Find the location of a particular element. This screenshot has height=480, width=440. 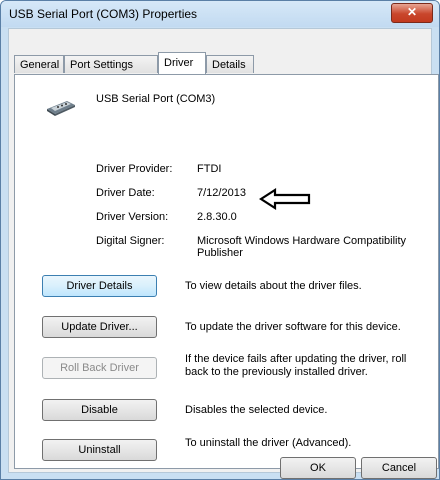

driver-version-value: 2.8.30.0 is located at coordinates (217, 217).